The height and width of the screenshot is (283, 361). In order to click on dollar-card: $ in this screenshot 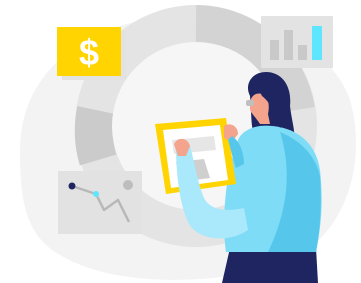, I will do `click(91, 53)`.